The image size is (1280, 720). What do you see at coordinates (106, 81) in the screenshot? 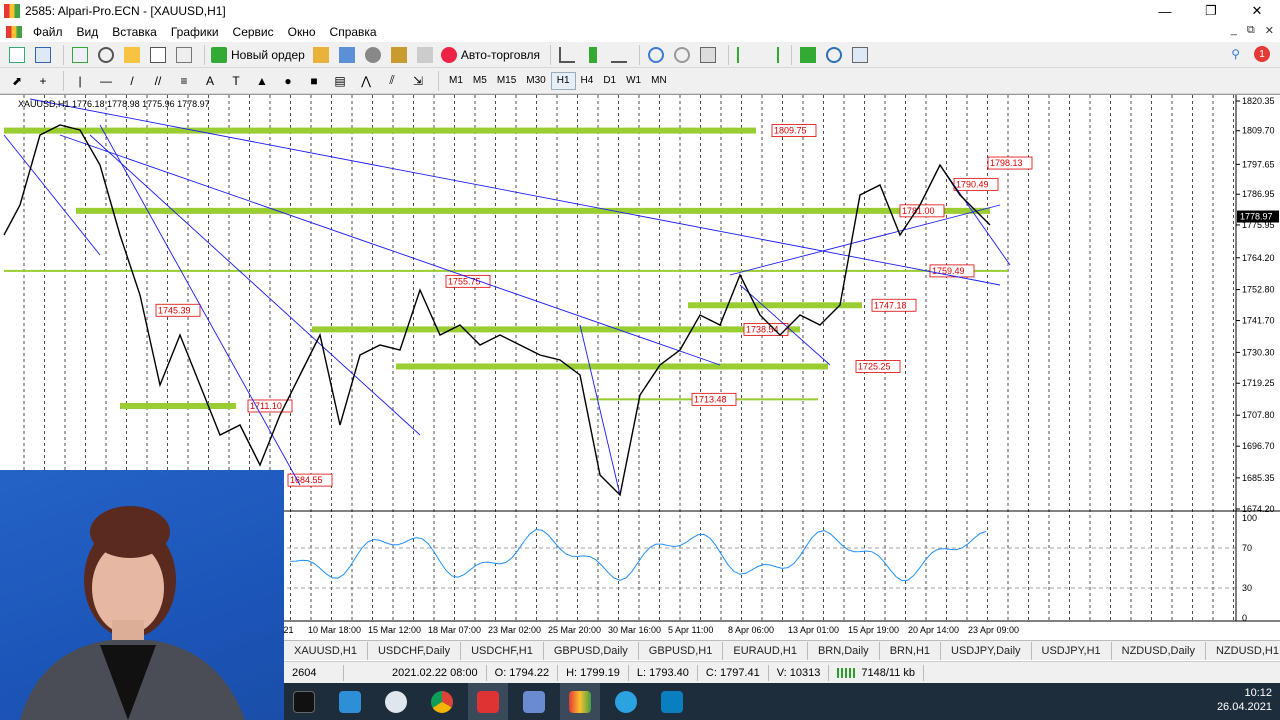
I see `horizontal-line-button: —` at bounding box center [106, 81].